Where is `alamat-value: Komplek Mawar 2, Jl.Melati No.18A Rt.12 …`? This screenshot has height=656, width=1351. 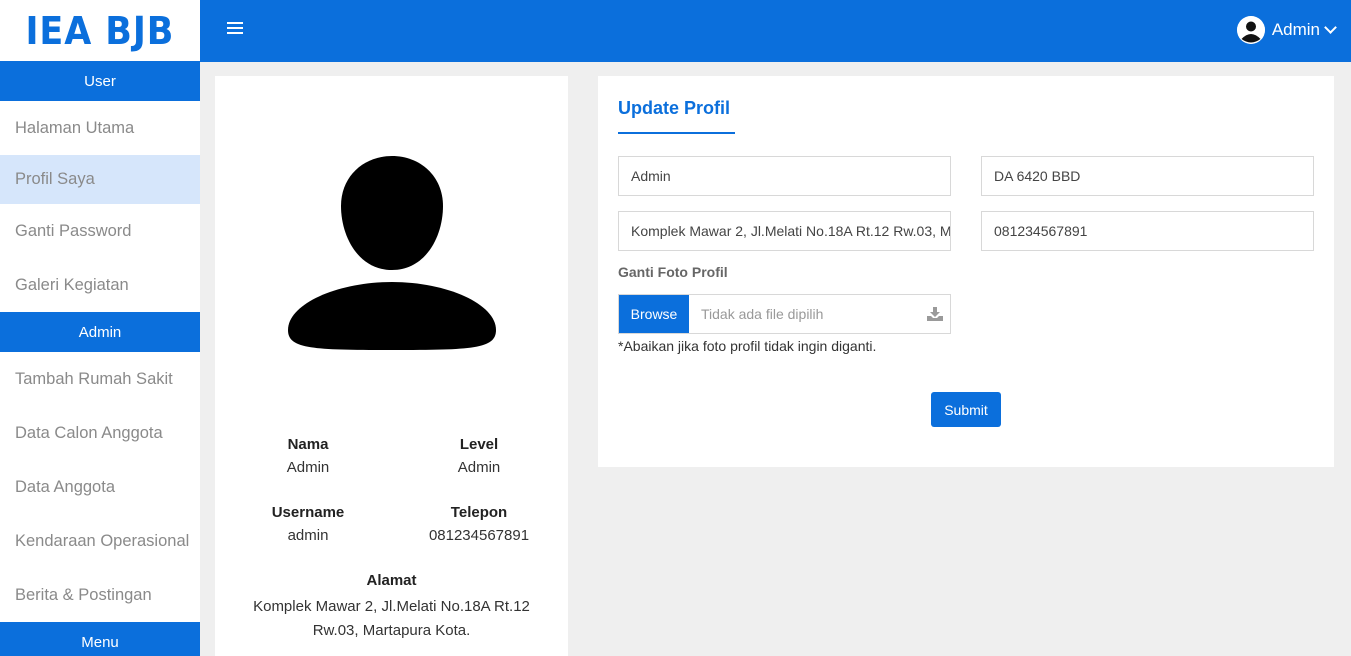
alamat-value: Komplek Mawar 2, Jl.Melati No.18A Rt.12 … is located at coordinates (391, 618).